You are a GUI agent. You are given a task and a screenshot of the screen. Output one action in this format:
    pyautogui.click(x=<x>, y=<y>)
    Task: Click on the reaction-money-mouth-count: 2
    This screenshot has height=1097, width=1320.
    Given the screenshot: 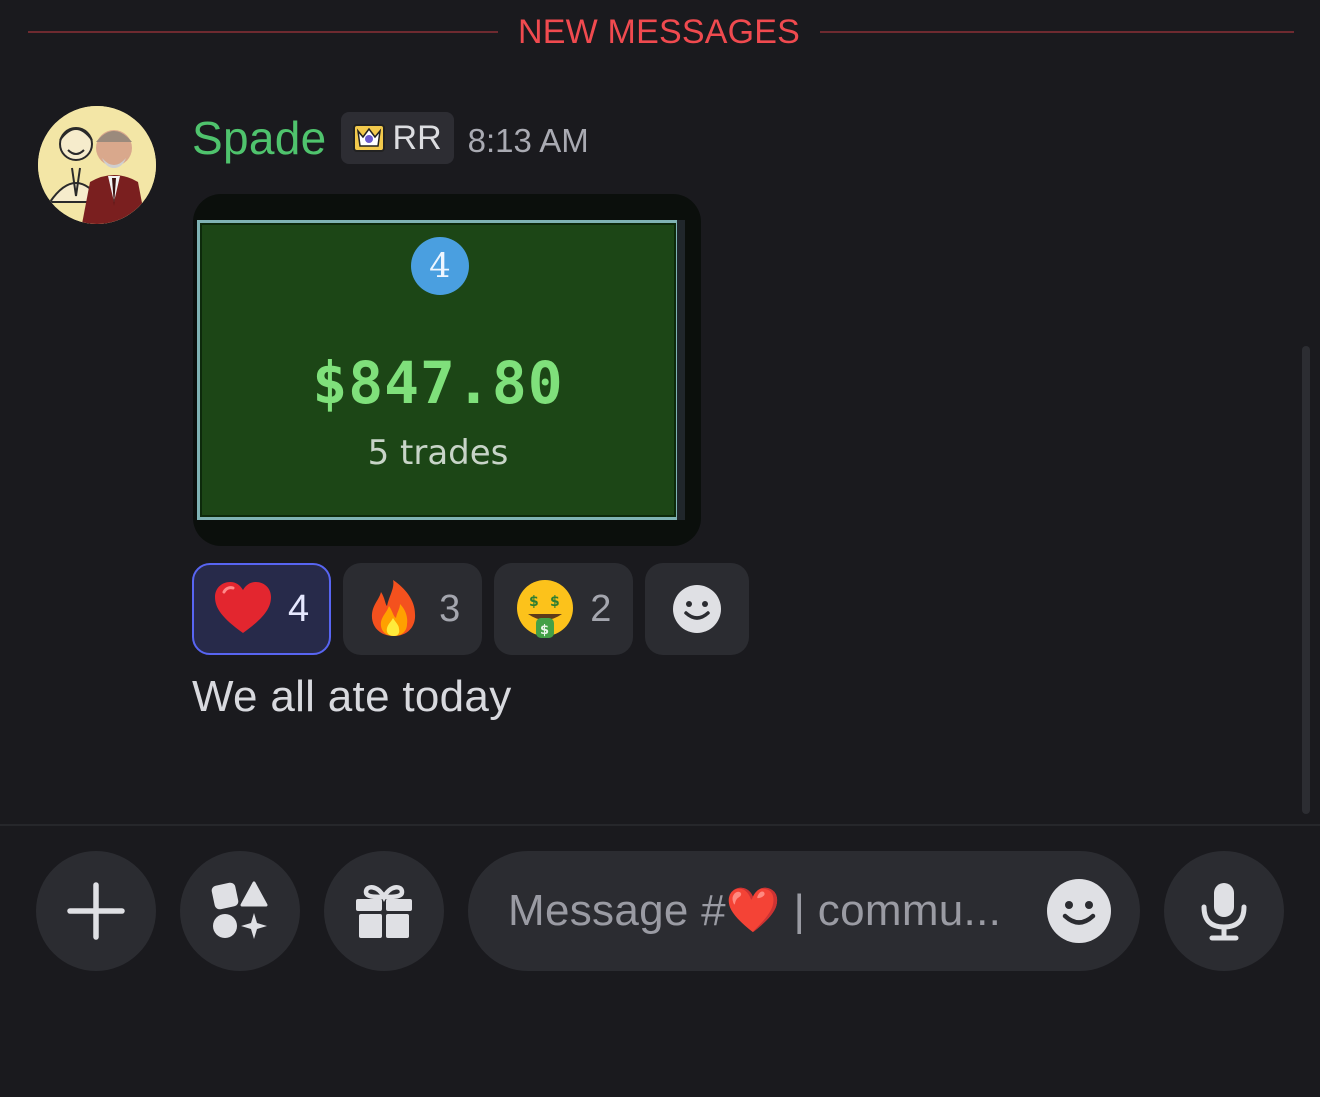 What is the action you would take?
    pyautogui.click(x=601, y=608)
    